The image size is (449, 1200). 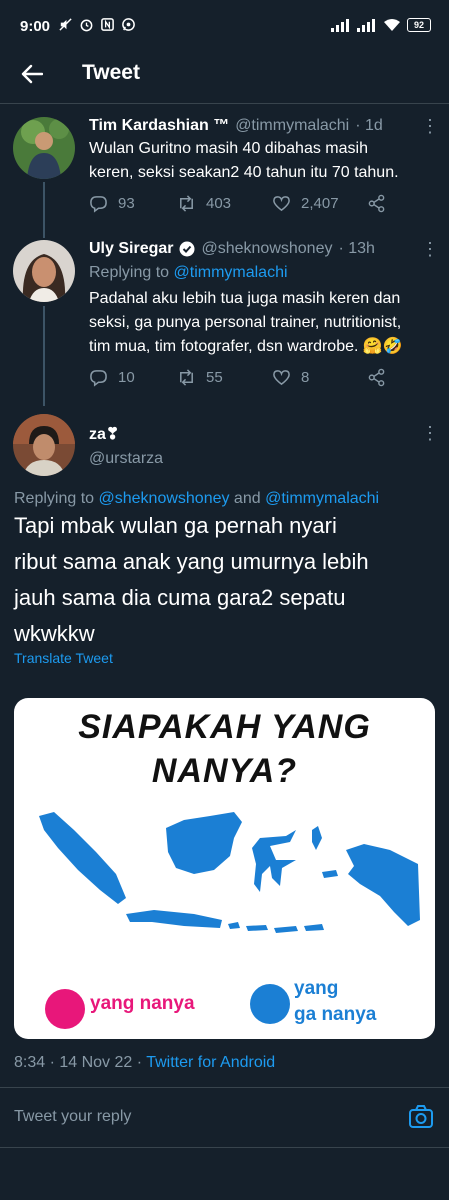 What do you see at coordinates (319, 377) in the screenshot?
I see `like-button: 8` at bounding box center [319, 377].